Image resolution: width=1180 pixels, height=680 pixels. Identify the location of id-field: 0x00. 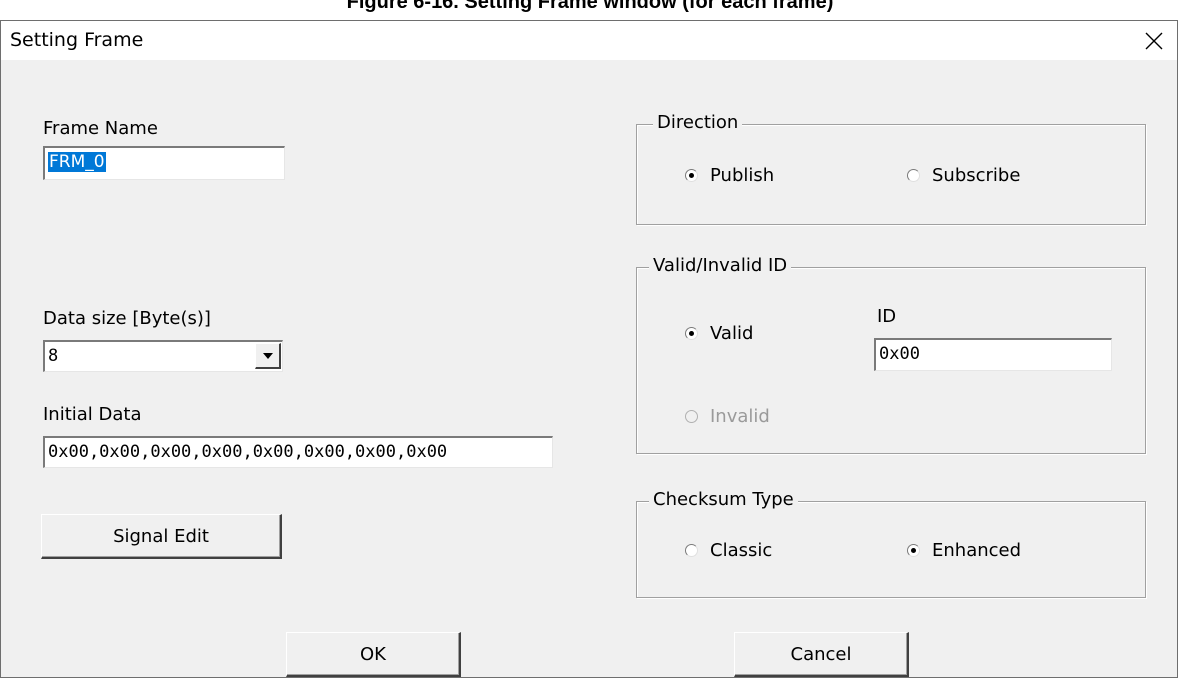
(993, 354).